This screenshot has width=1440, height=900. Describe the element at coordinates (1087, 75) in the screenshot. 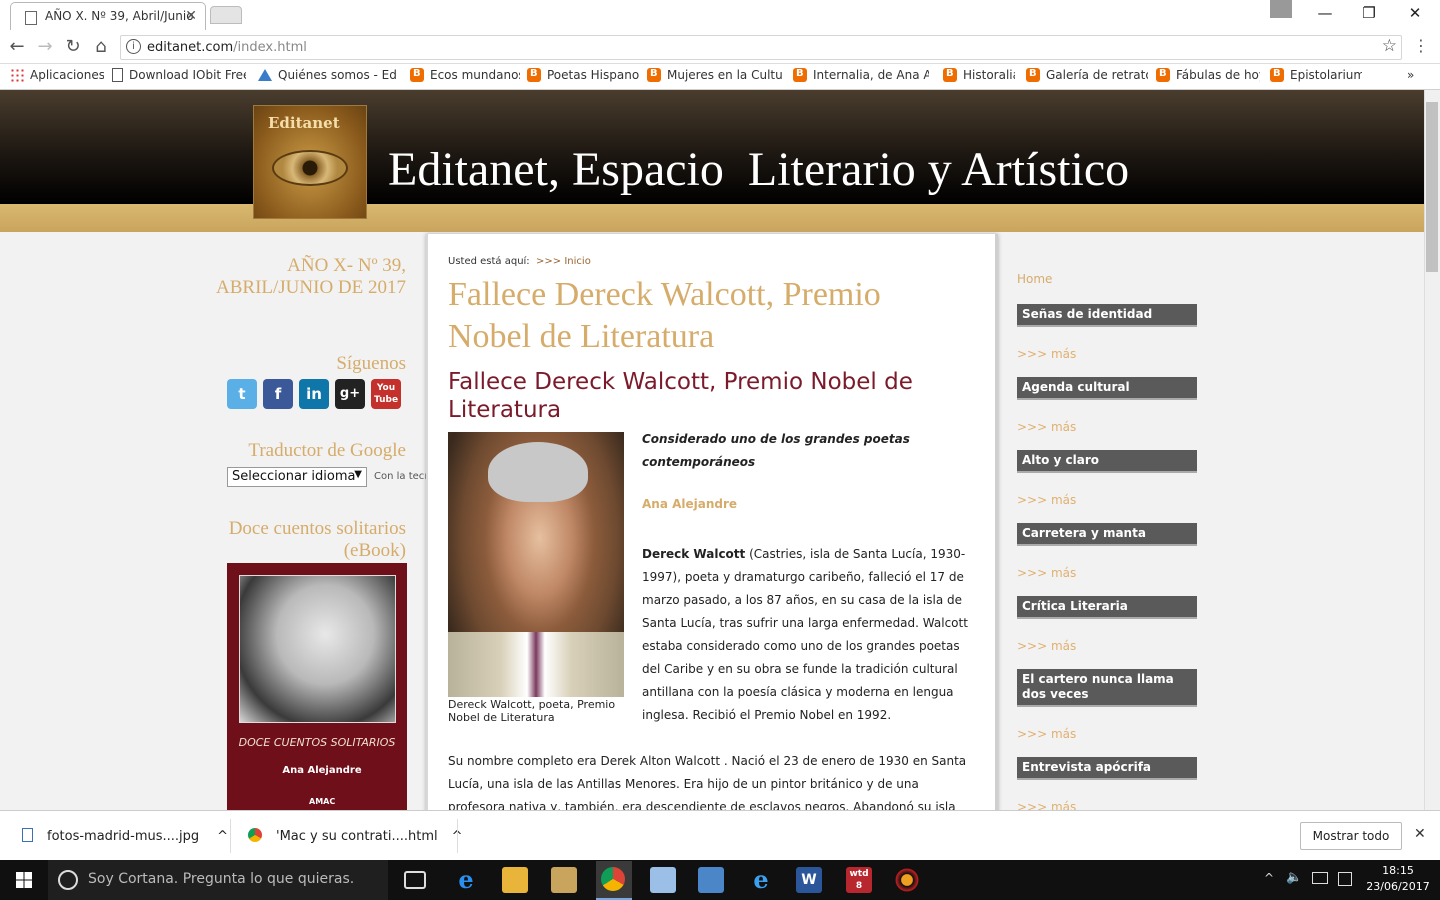

I see `bookmark-item: Galería de retratos` at that location.